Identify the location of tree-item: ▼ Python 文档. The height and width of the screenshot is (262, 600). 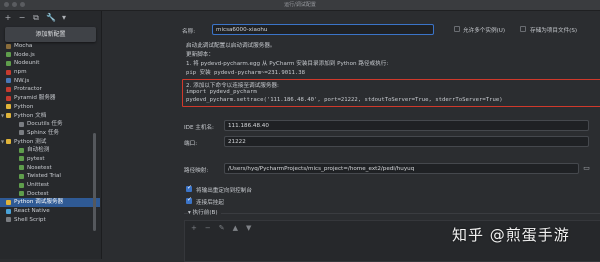
(50, 116).